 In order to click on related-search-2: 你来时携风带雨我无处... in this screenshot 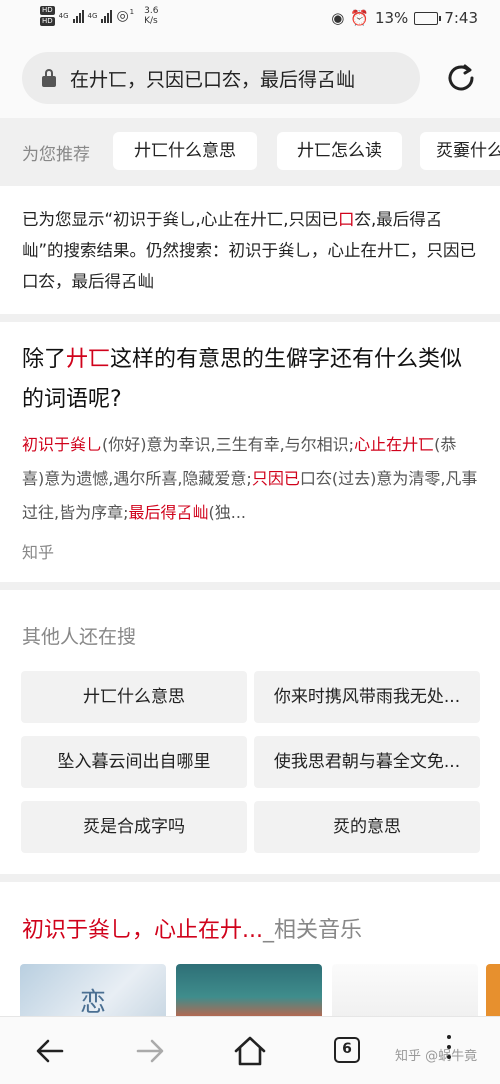, I will do `click(367, 697)`.